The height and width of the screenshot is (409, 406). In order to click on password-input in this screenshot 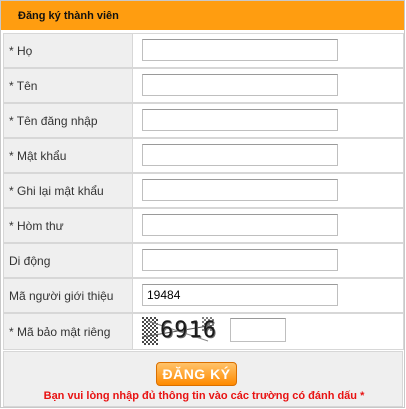, I will do `click(240, 155)`.